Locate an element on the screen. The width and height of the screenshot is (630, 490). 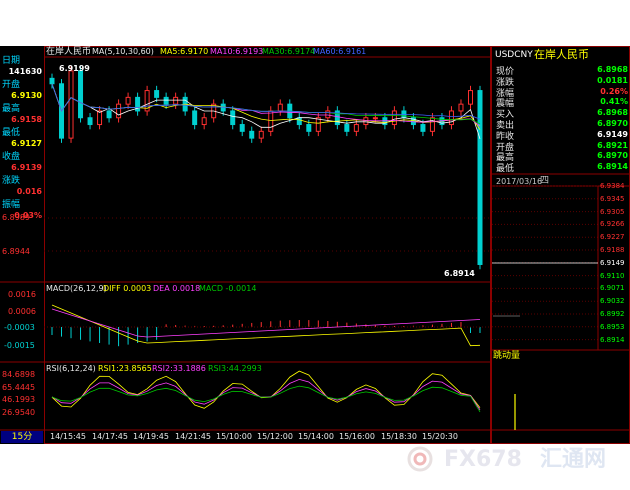
bar-info-value: 6.9127 is located at coordinates (26, 143).